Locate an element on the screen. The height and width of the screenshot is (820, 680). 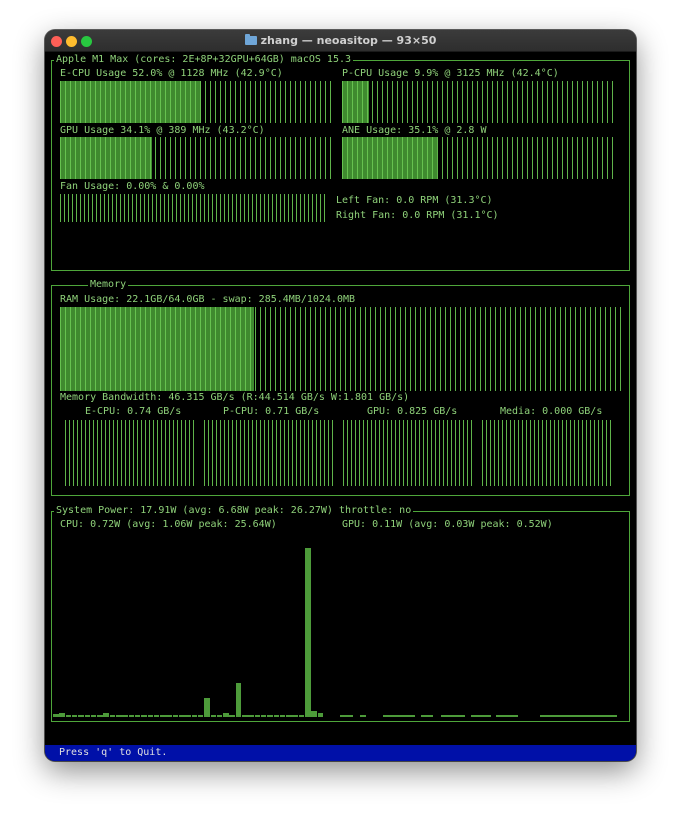
left-fan-label: Left Fan: 0.0 RPM (31.3°C) is located at coordinates (414, 200).